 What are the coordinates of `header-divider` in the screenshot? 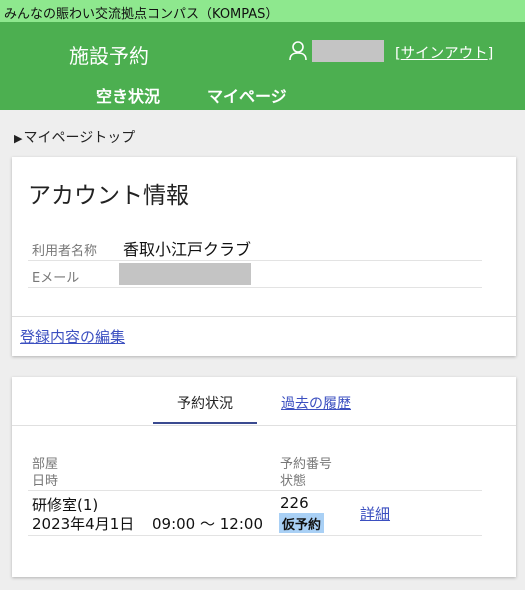 It's located at (255, 490).